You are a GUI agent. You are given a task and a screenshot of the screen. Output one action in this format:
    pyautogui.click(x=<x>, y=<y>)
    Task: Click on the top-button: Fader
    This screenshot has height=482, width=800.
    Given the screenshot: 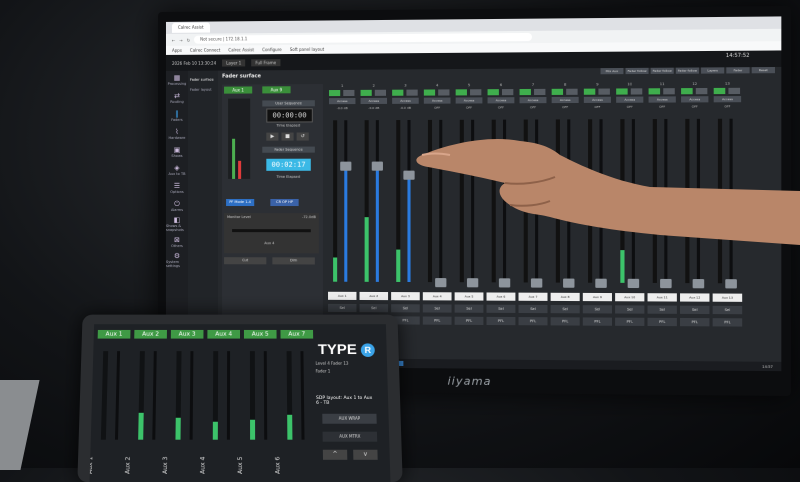 What is the action you would take?
    pyautogui.click(x=737, y=70)
    